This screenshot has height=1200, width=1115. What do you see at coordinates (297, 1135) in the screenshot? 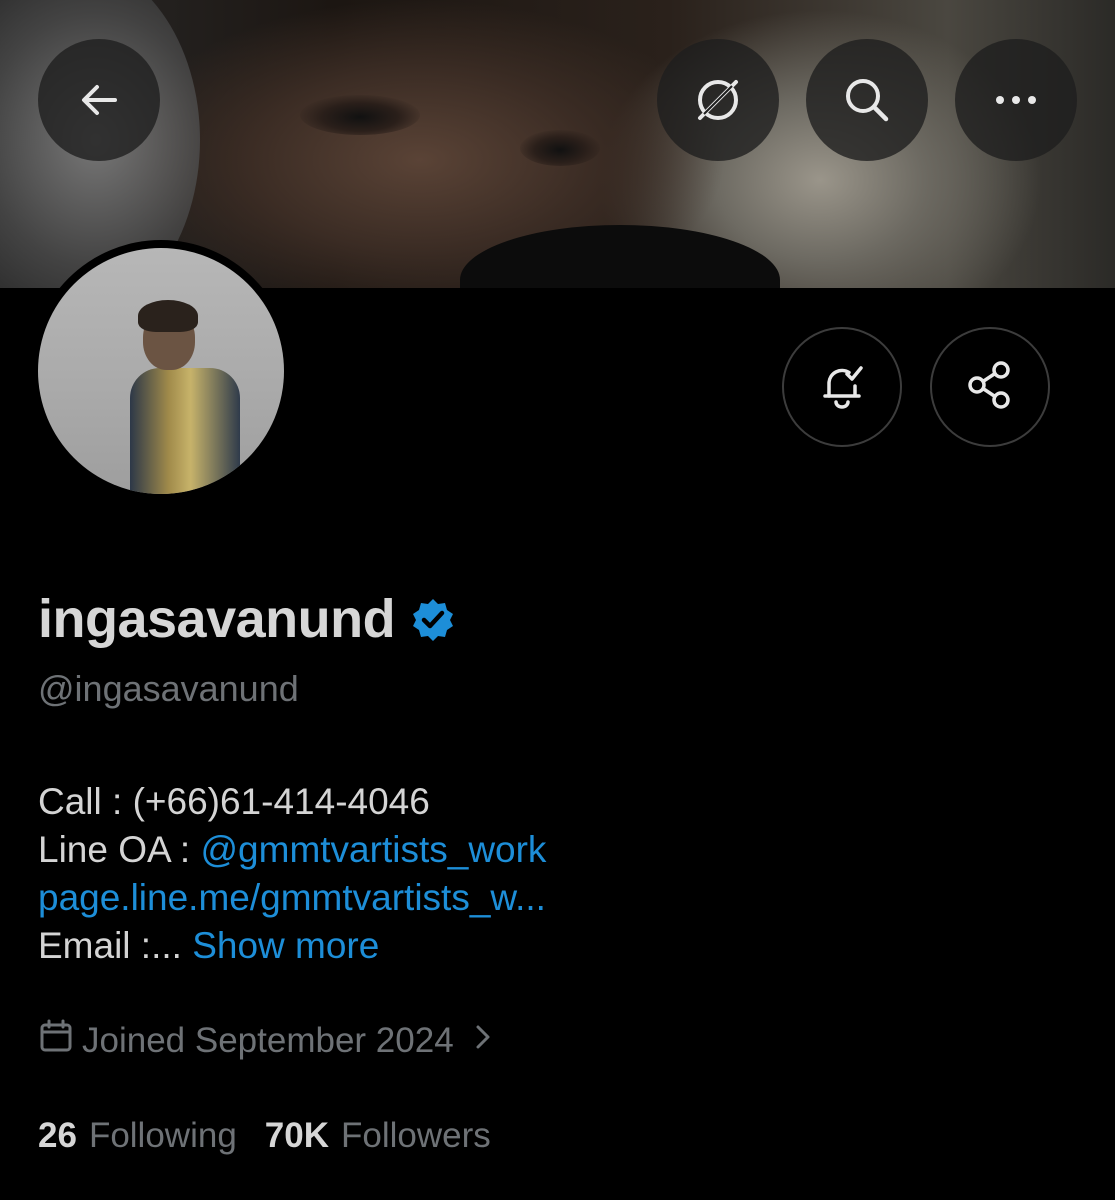
I see `followers-count: 70K` at bounding box center [297, 1135].